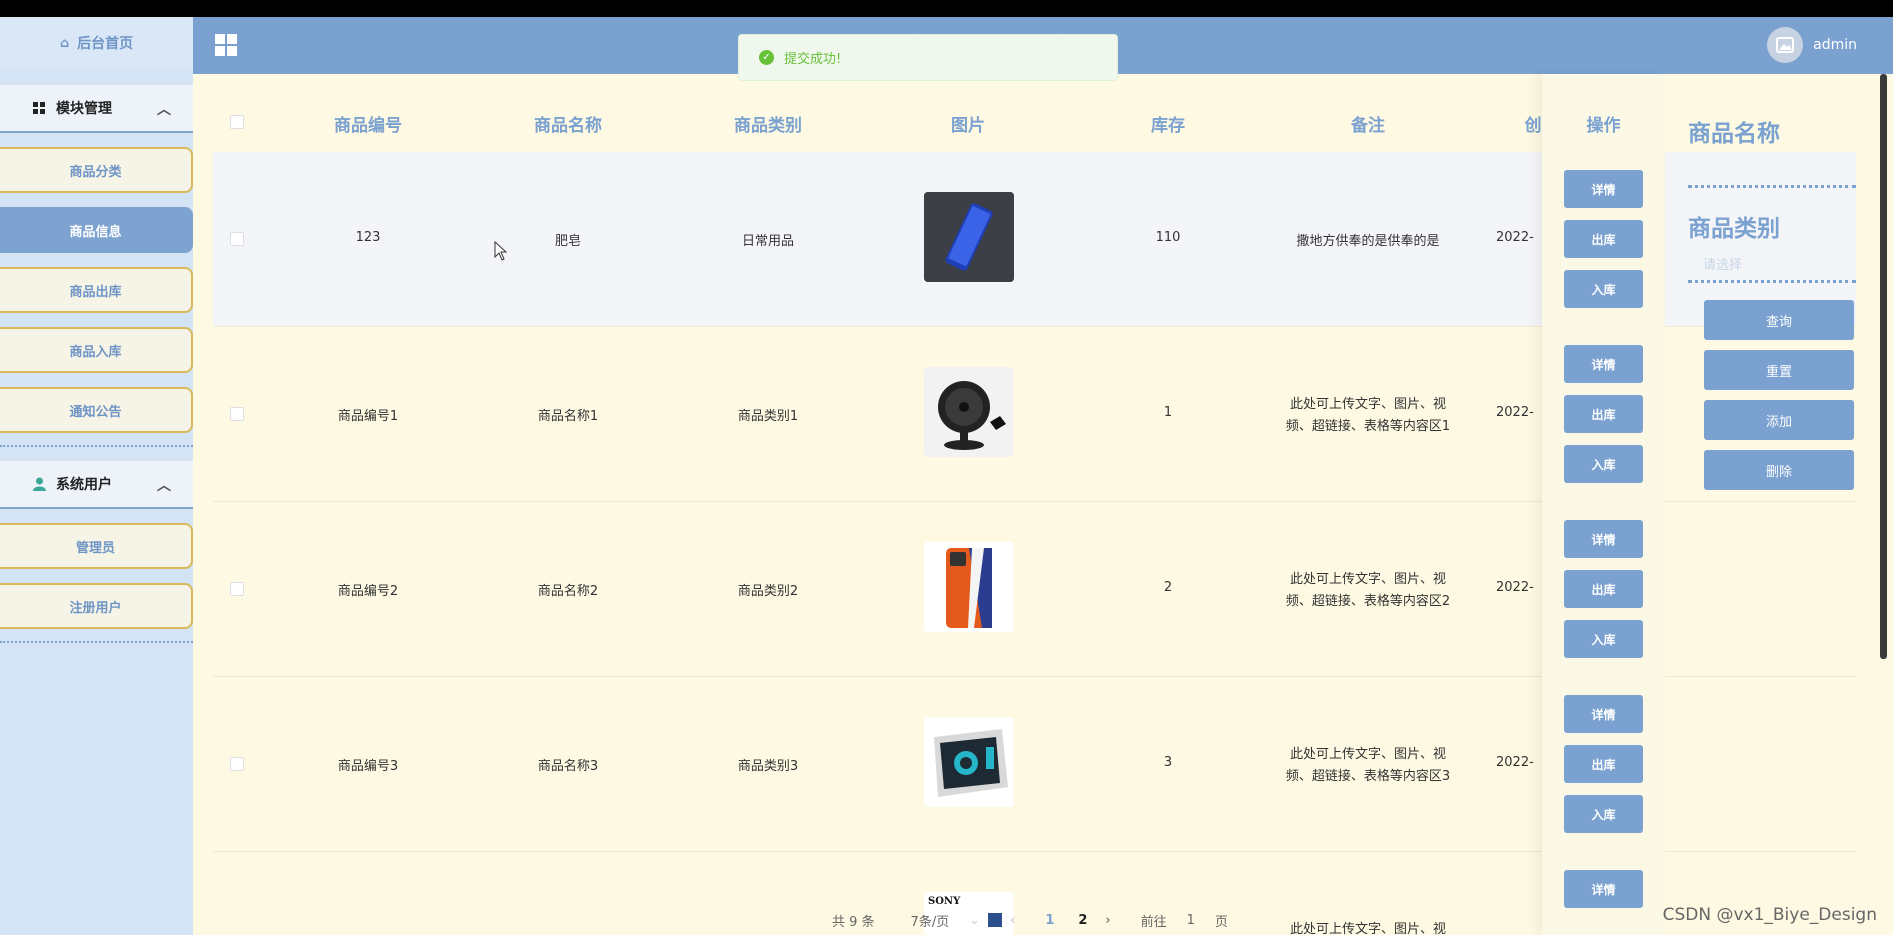 Image resolution: width=1893 pixels, height=935 pixels. I want to click on sidebar-group-users: 系统用户 ︿, so click(96, 485).